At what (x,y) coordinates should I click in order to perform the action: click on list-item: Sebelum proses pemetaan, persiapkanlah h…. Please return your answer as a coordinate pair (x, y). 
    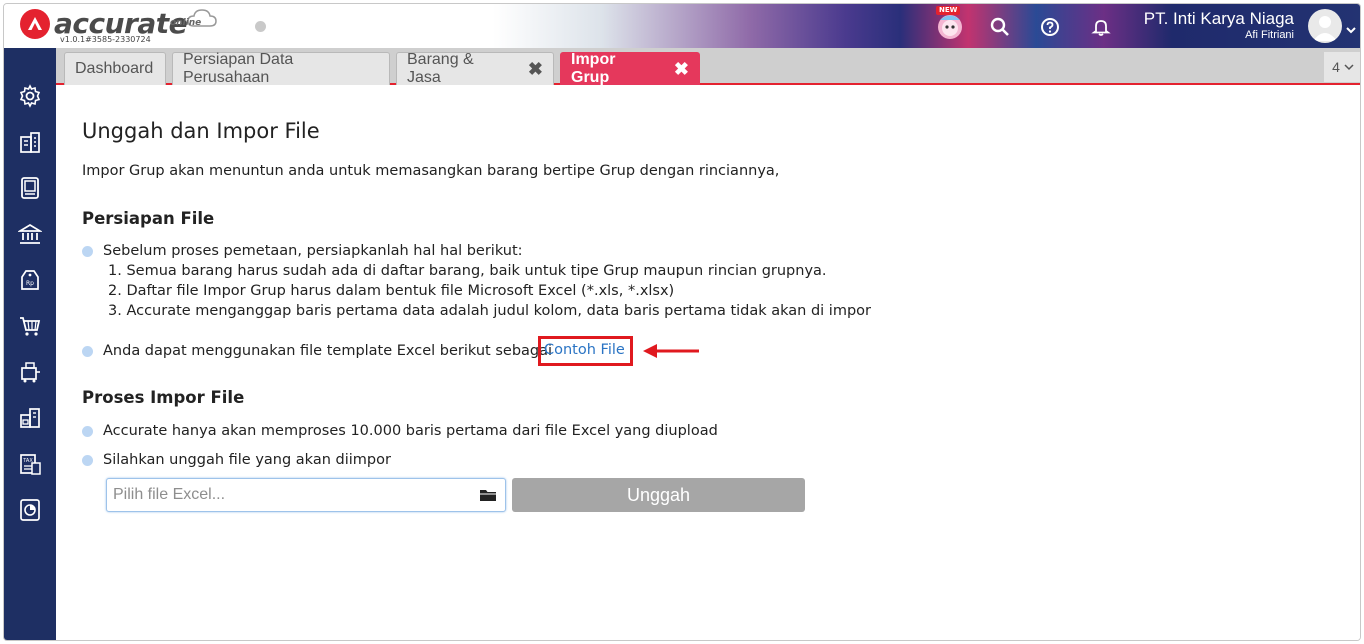
    Looking at the image, I should click on (302, 251).